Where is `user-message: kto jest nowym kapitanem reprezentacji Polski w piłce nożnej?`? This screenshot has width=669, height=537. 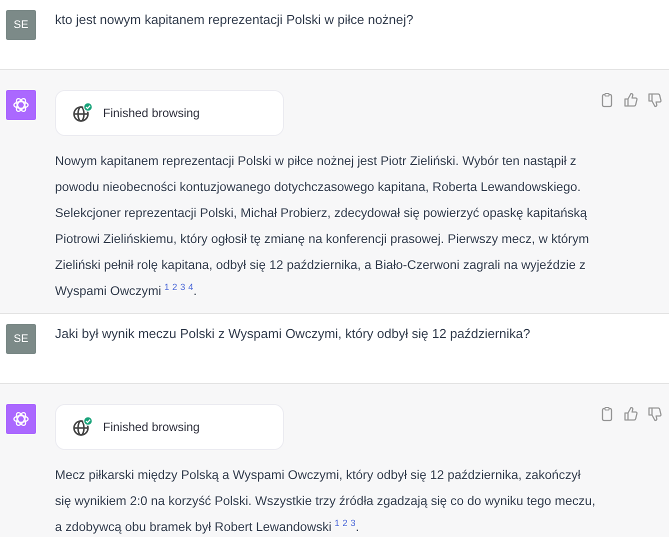 user-message: kto jest nowym kapitanem reprezentacji Polski w piłce nożnej? is located at coordinates (234, 19).